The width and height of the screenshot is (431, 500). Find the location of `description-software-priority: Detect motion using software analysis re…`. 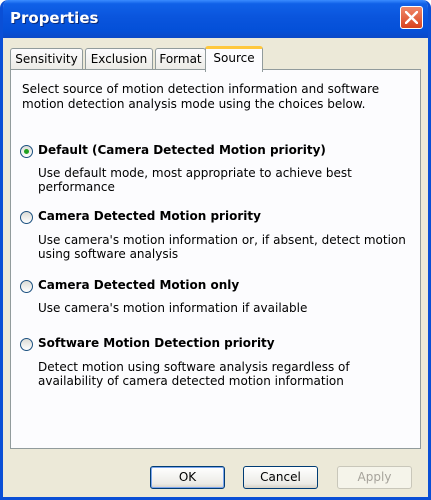

description-software-priority: Detect motion using software analysis re… is located at coordinates (194, 374).